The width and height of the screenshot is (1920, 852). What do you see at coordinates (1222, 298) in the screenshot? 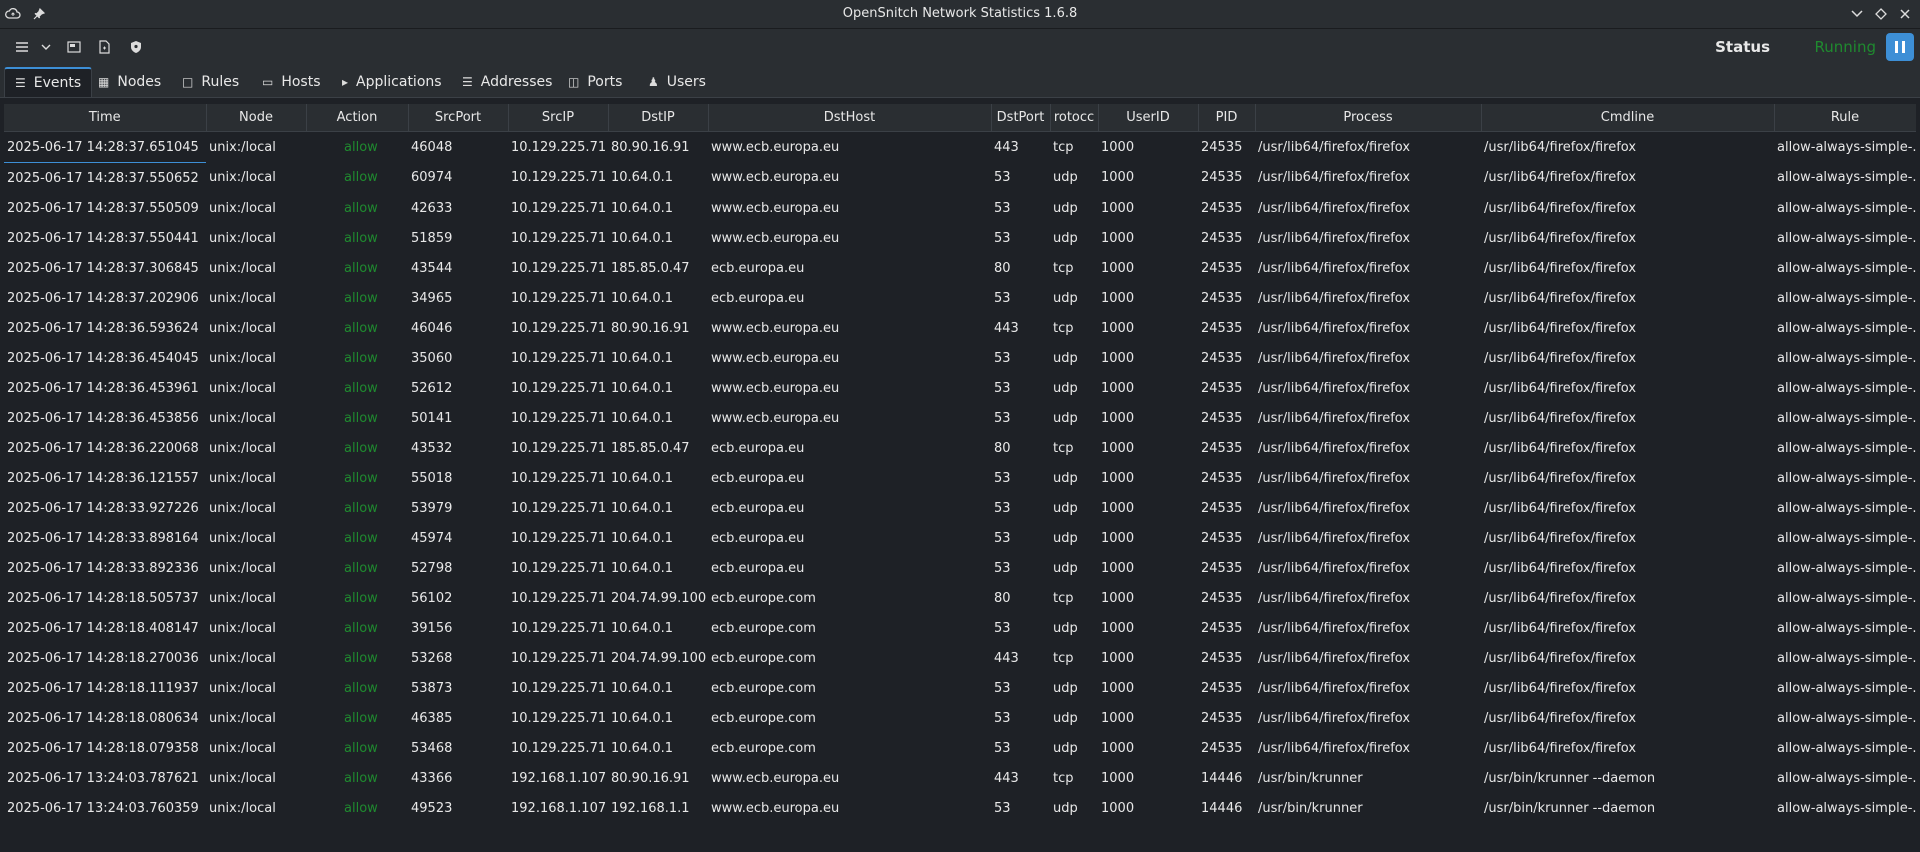
I see `cell-pid: 24535` at bounding box center [1222, 298].